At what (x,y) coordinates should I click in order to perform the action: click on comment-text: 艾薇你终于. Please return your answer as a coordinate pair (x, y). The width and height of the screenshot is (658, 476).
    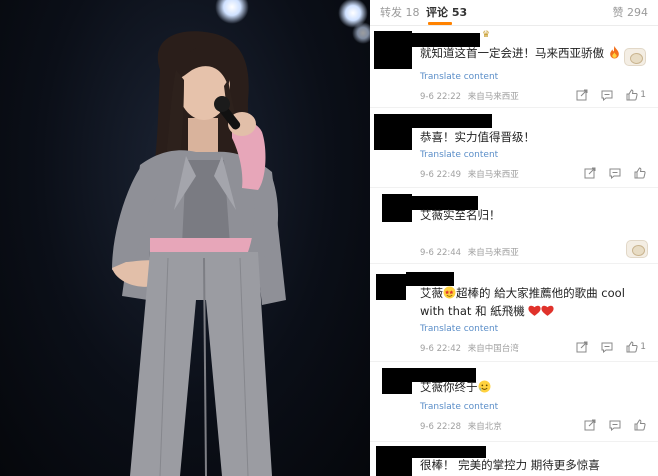
    Looking at the image, I should click on (455, 387).